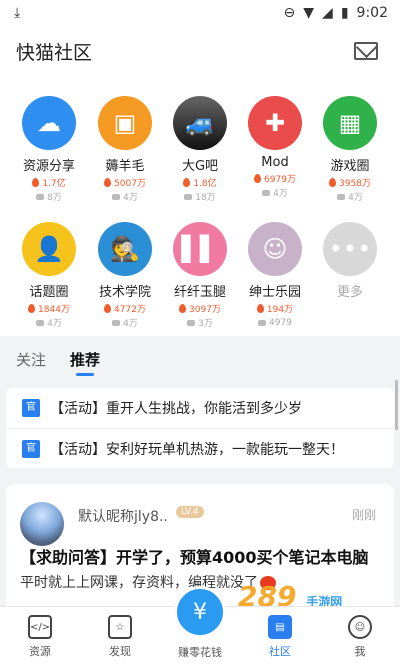  What do you see at coordinates (350, 123) in the screenshot?
I see `store-icon: ▦` at bounding box center [350, 123].